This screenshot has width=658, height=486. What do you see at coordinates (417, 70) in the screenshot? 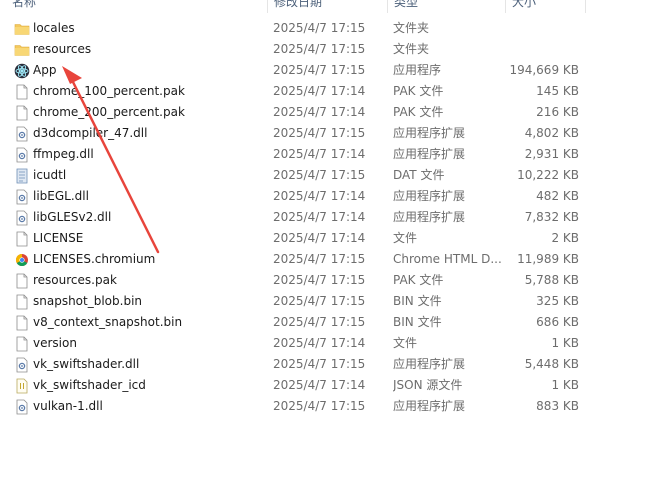
I see `file-type: 应用程序` at bounding box center [417, 70].